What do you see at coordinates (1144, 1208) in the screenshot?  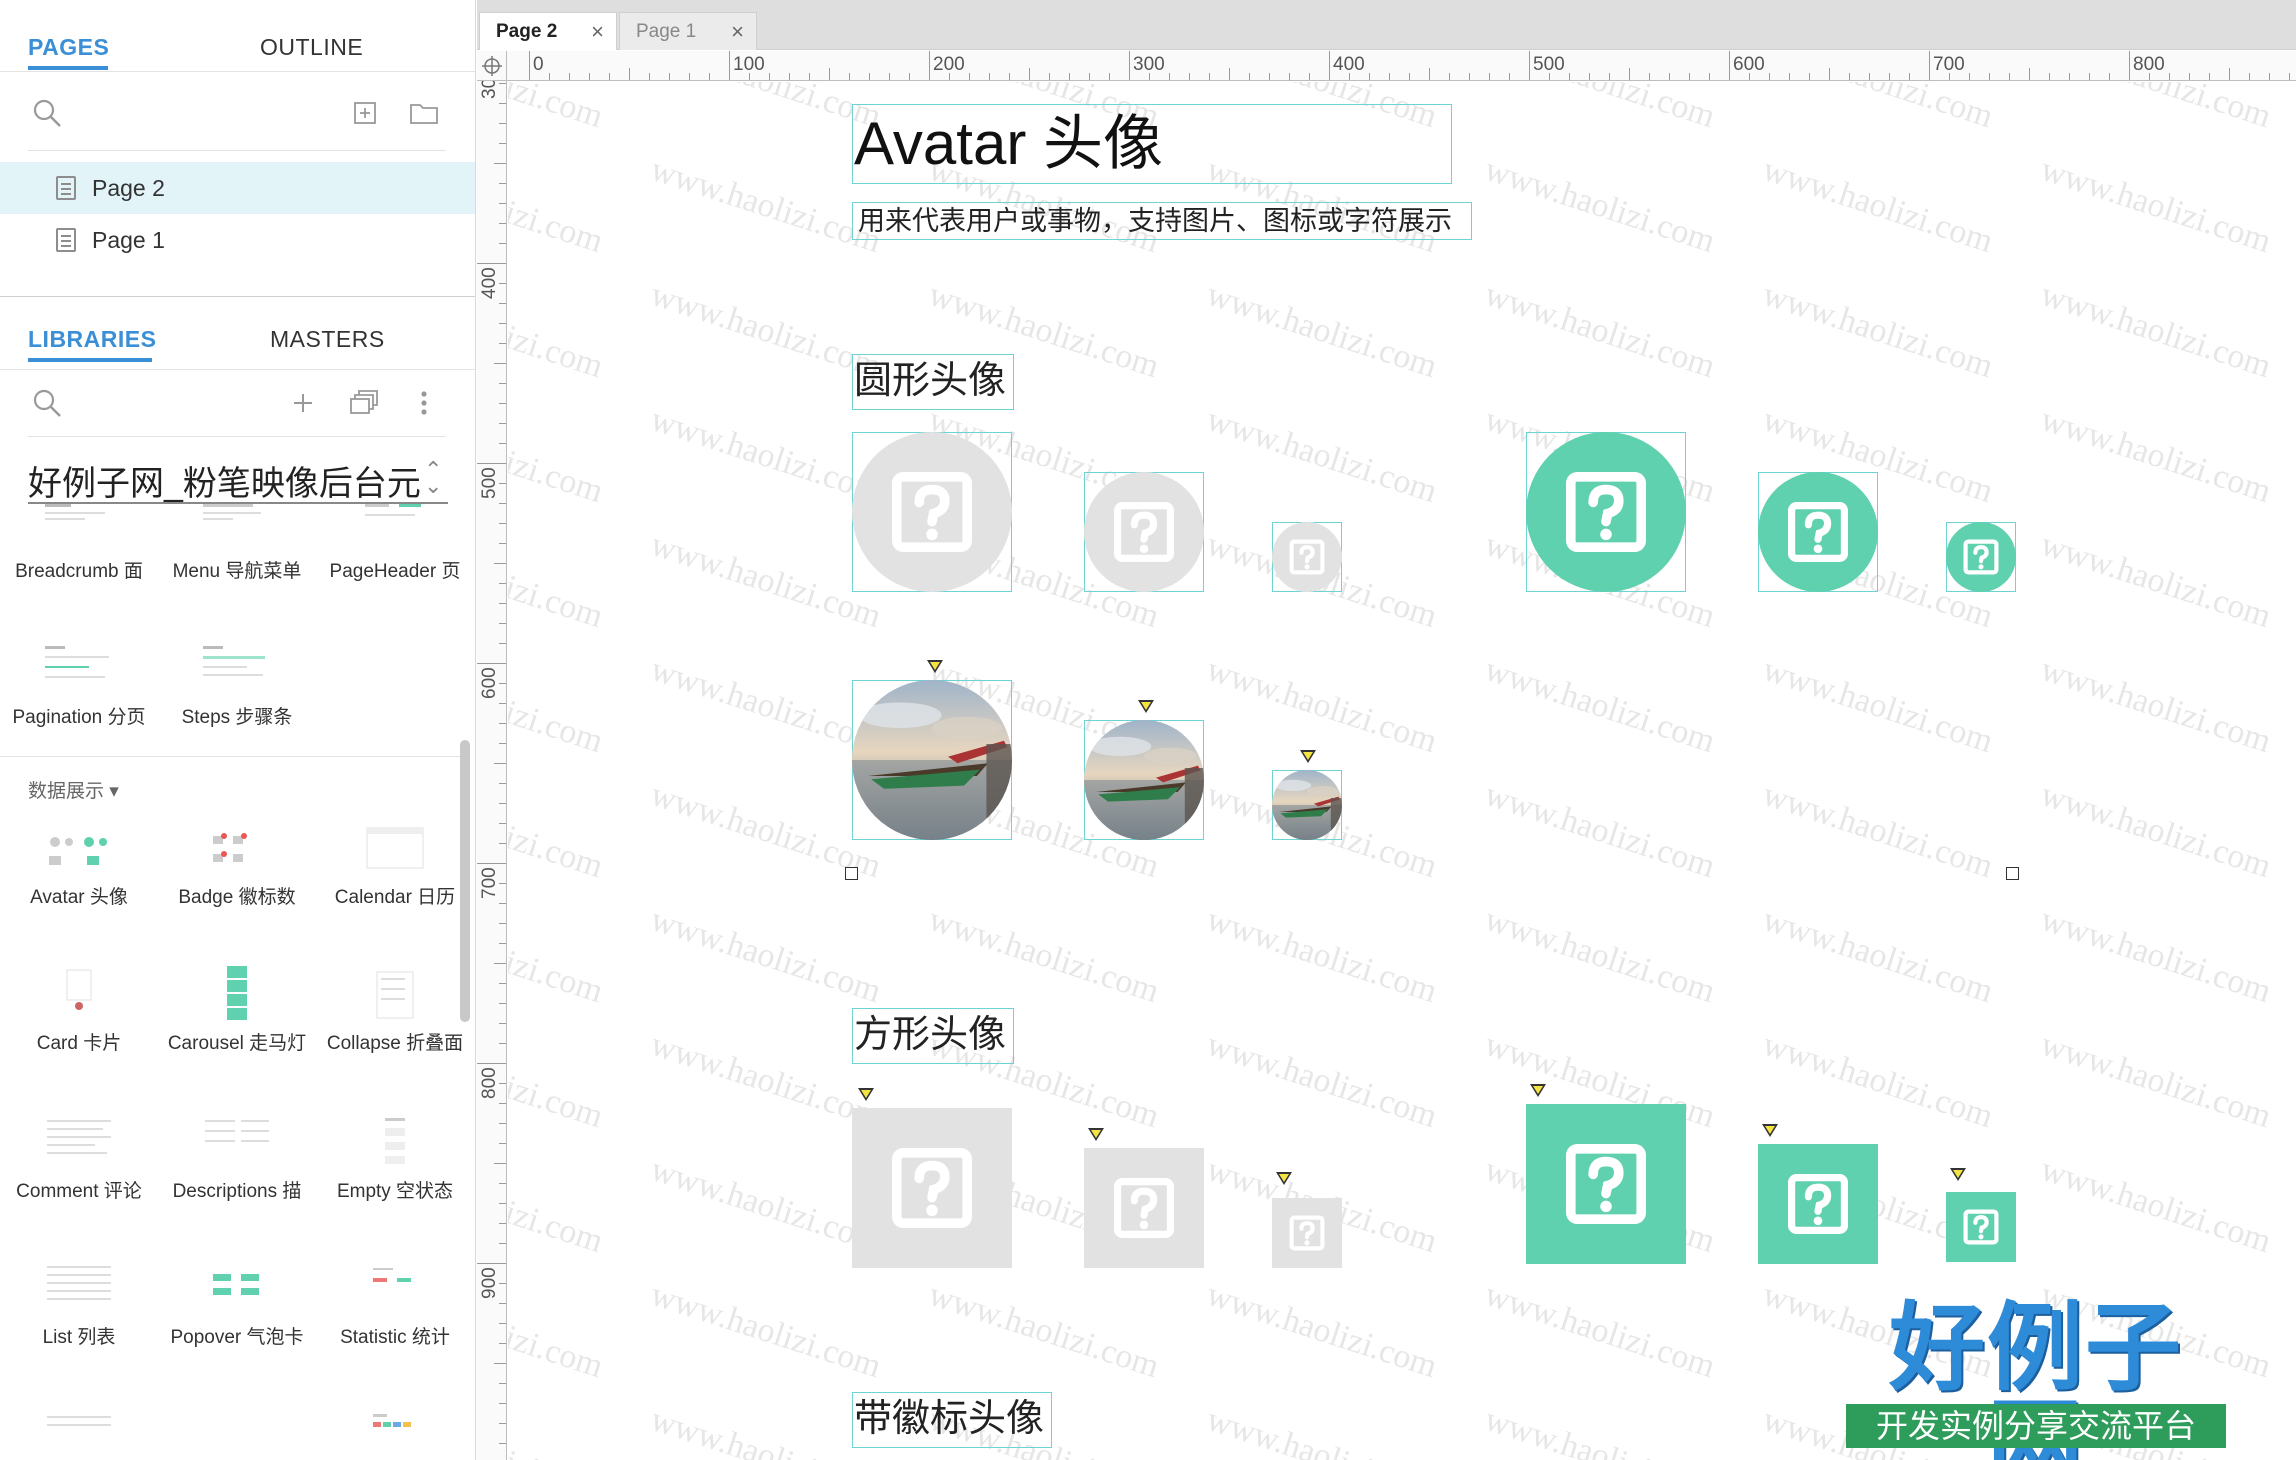 I see `avatar-square-gray-default` at bounding box center [1144, 1208].